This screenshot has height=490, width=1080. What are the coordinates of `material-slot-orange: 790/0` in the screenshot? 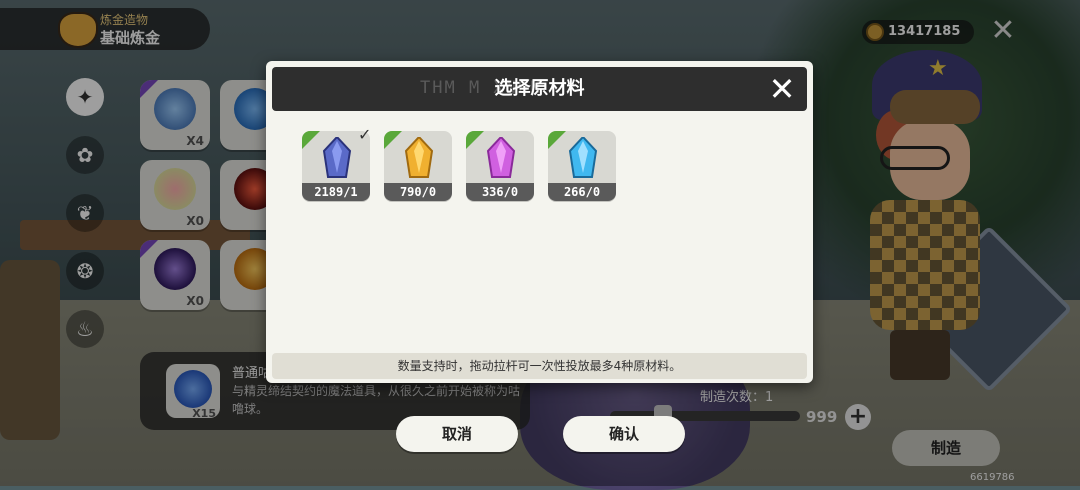 It's located at (418, 166).